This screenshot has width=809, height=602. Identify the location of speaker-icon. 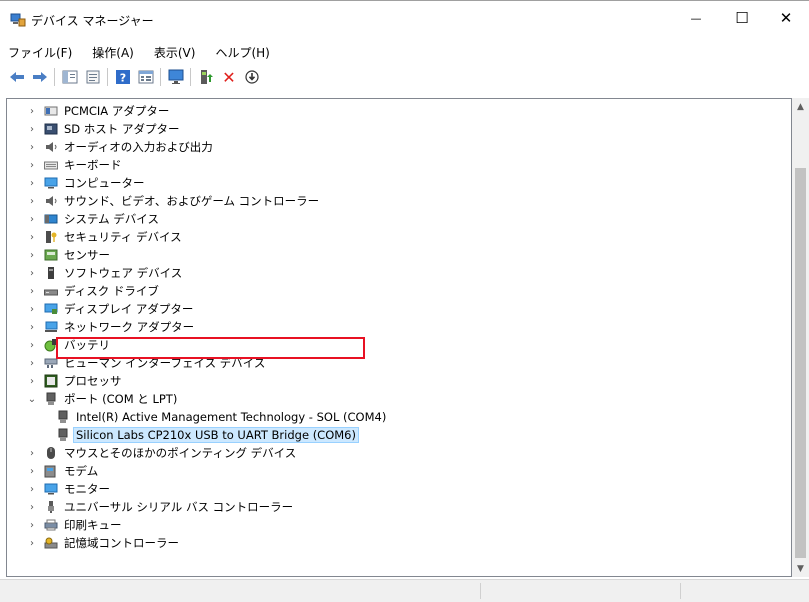
(51, 201).